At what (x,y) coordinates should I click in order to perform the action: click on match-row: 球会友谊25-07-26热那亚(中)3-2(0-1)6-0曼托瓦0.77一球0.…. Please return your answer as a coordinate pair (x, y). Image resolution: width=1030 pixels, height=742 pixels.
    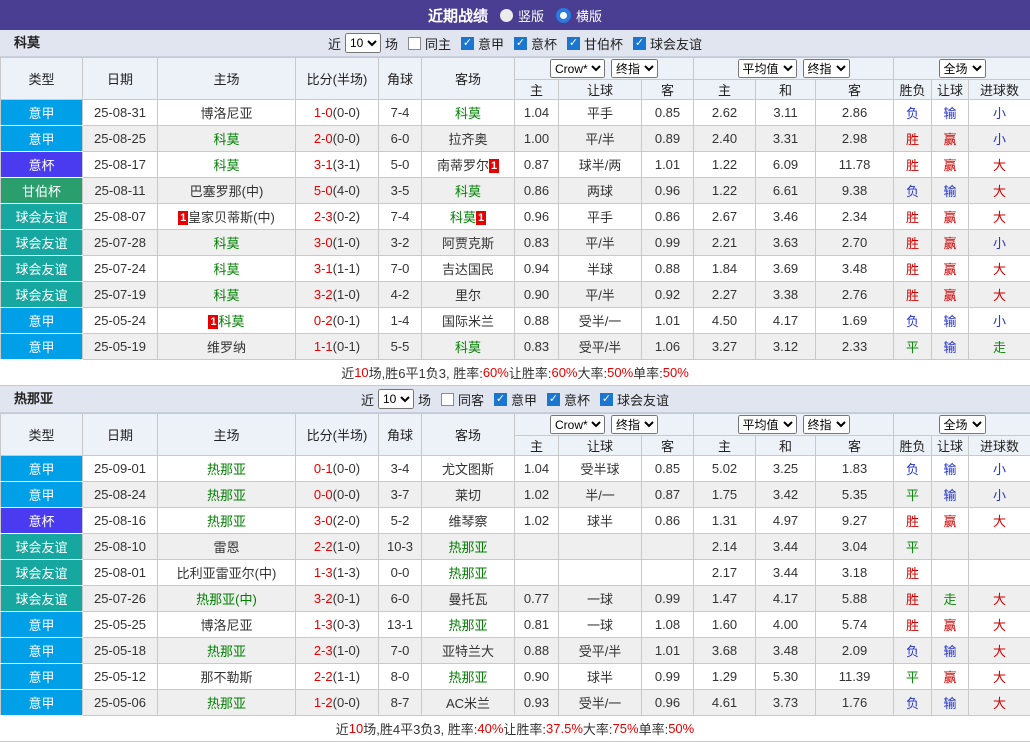
    Looking at the image, I should click on (515, 599).